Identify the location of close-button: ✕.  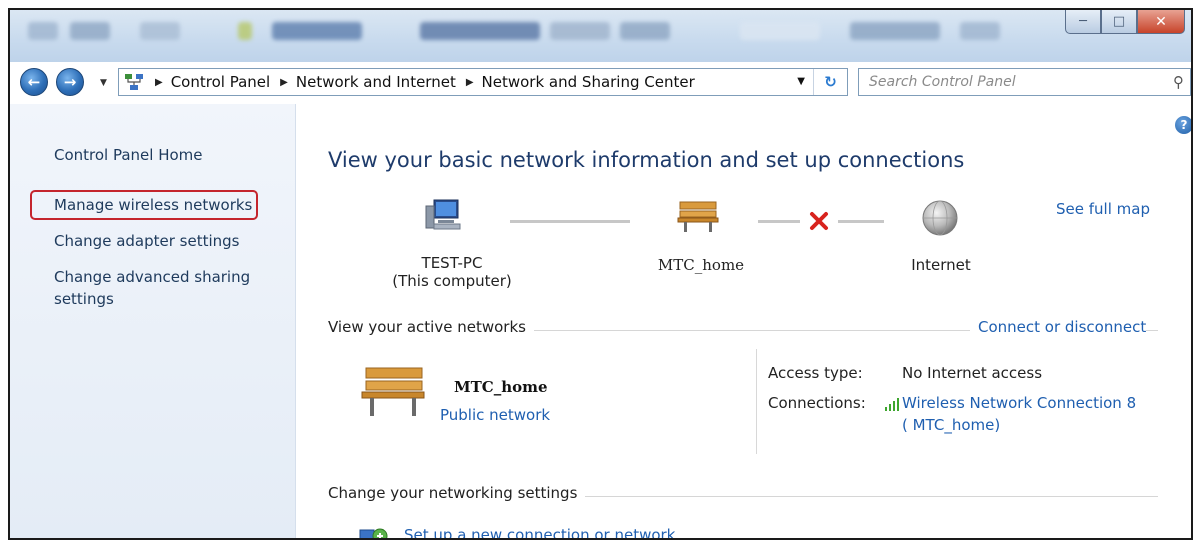
(1161, 22).